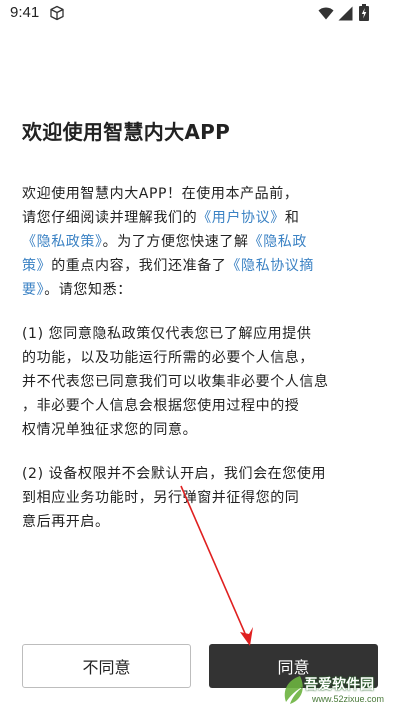  I want to click on leaf-logo-icon, so click(294, 690).